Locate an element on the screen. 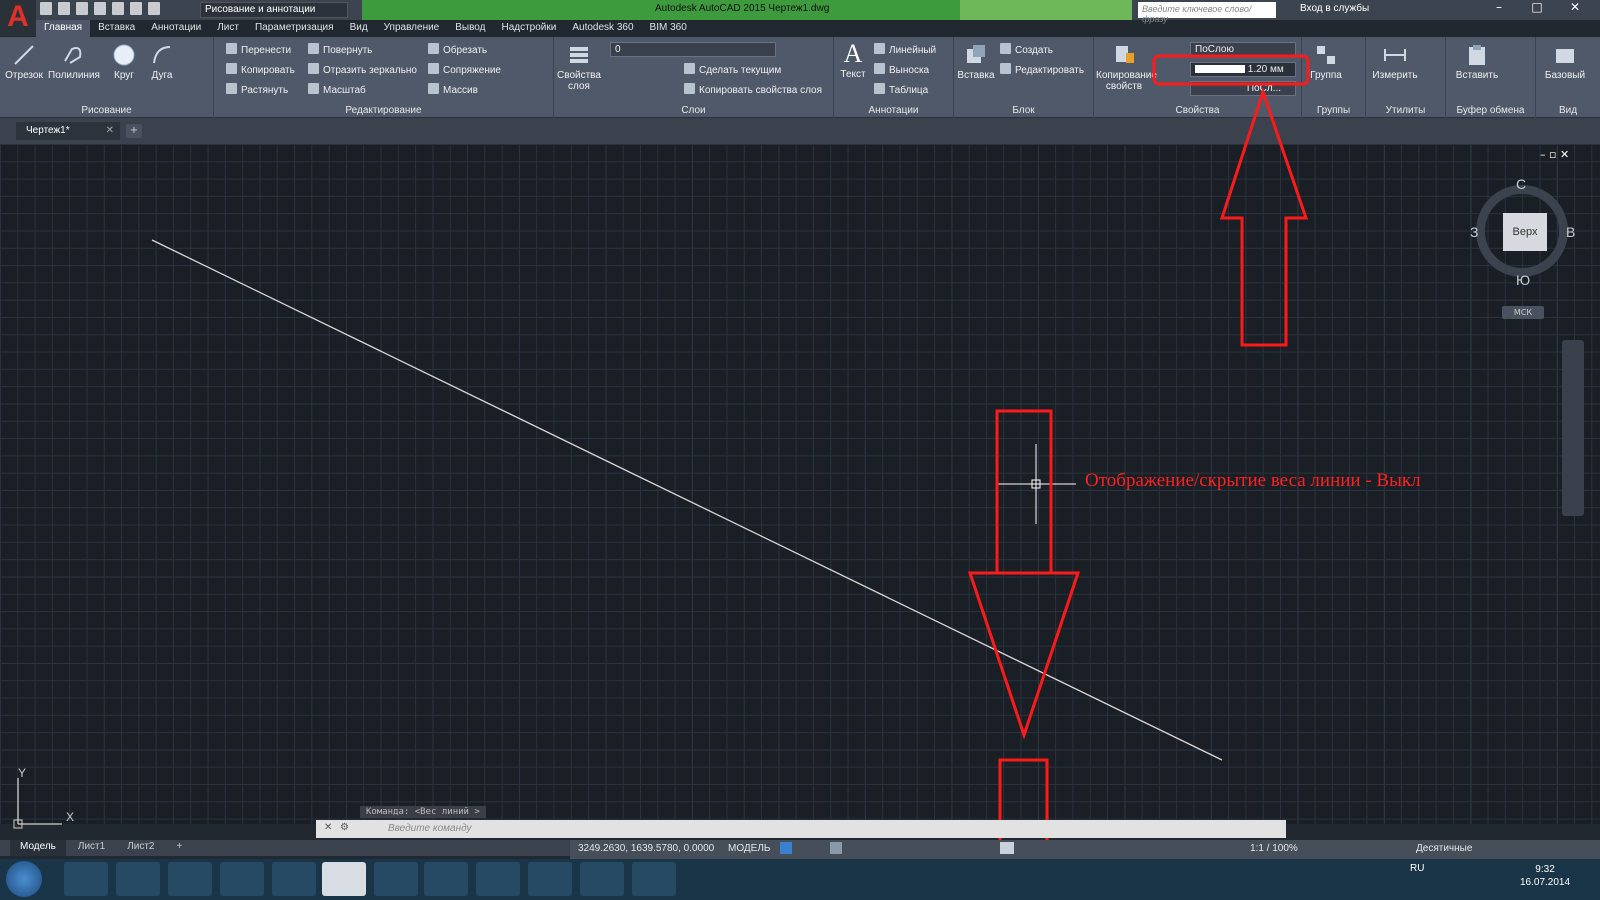  autocad-green-icon is located at coordinates (396, 879).